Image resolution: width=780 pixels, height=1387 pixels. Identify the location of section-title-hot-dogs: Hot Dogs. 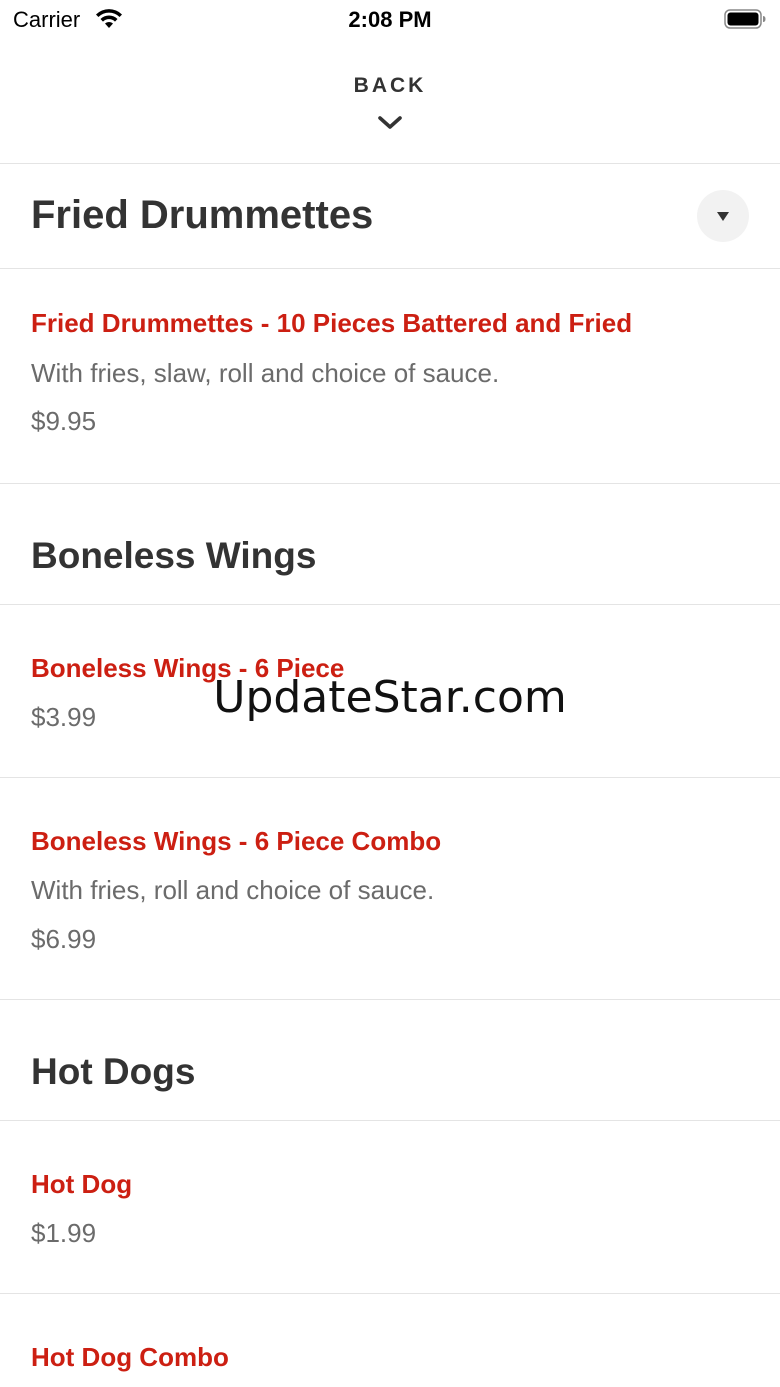
(113, 1071).